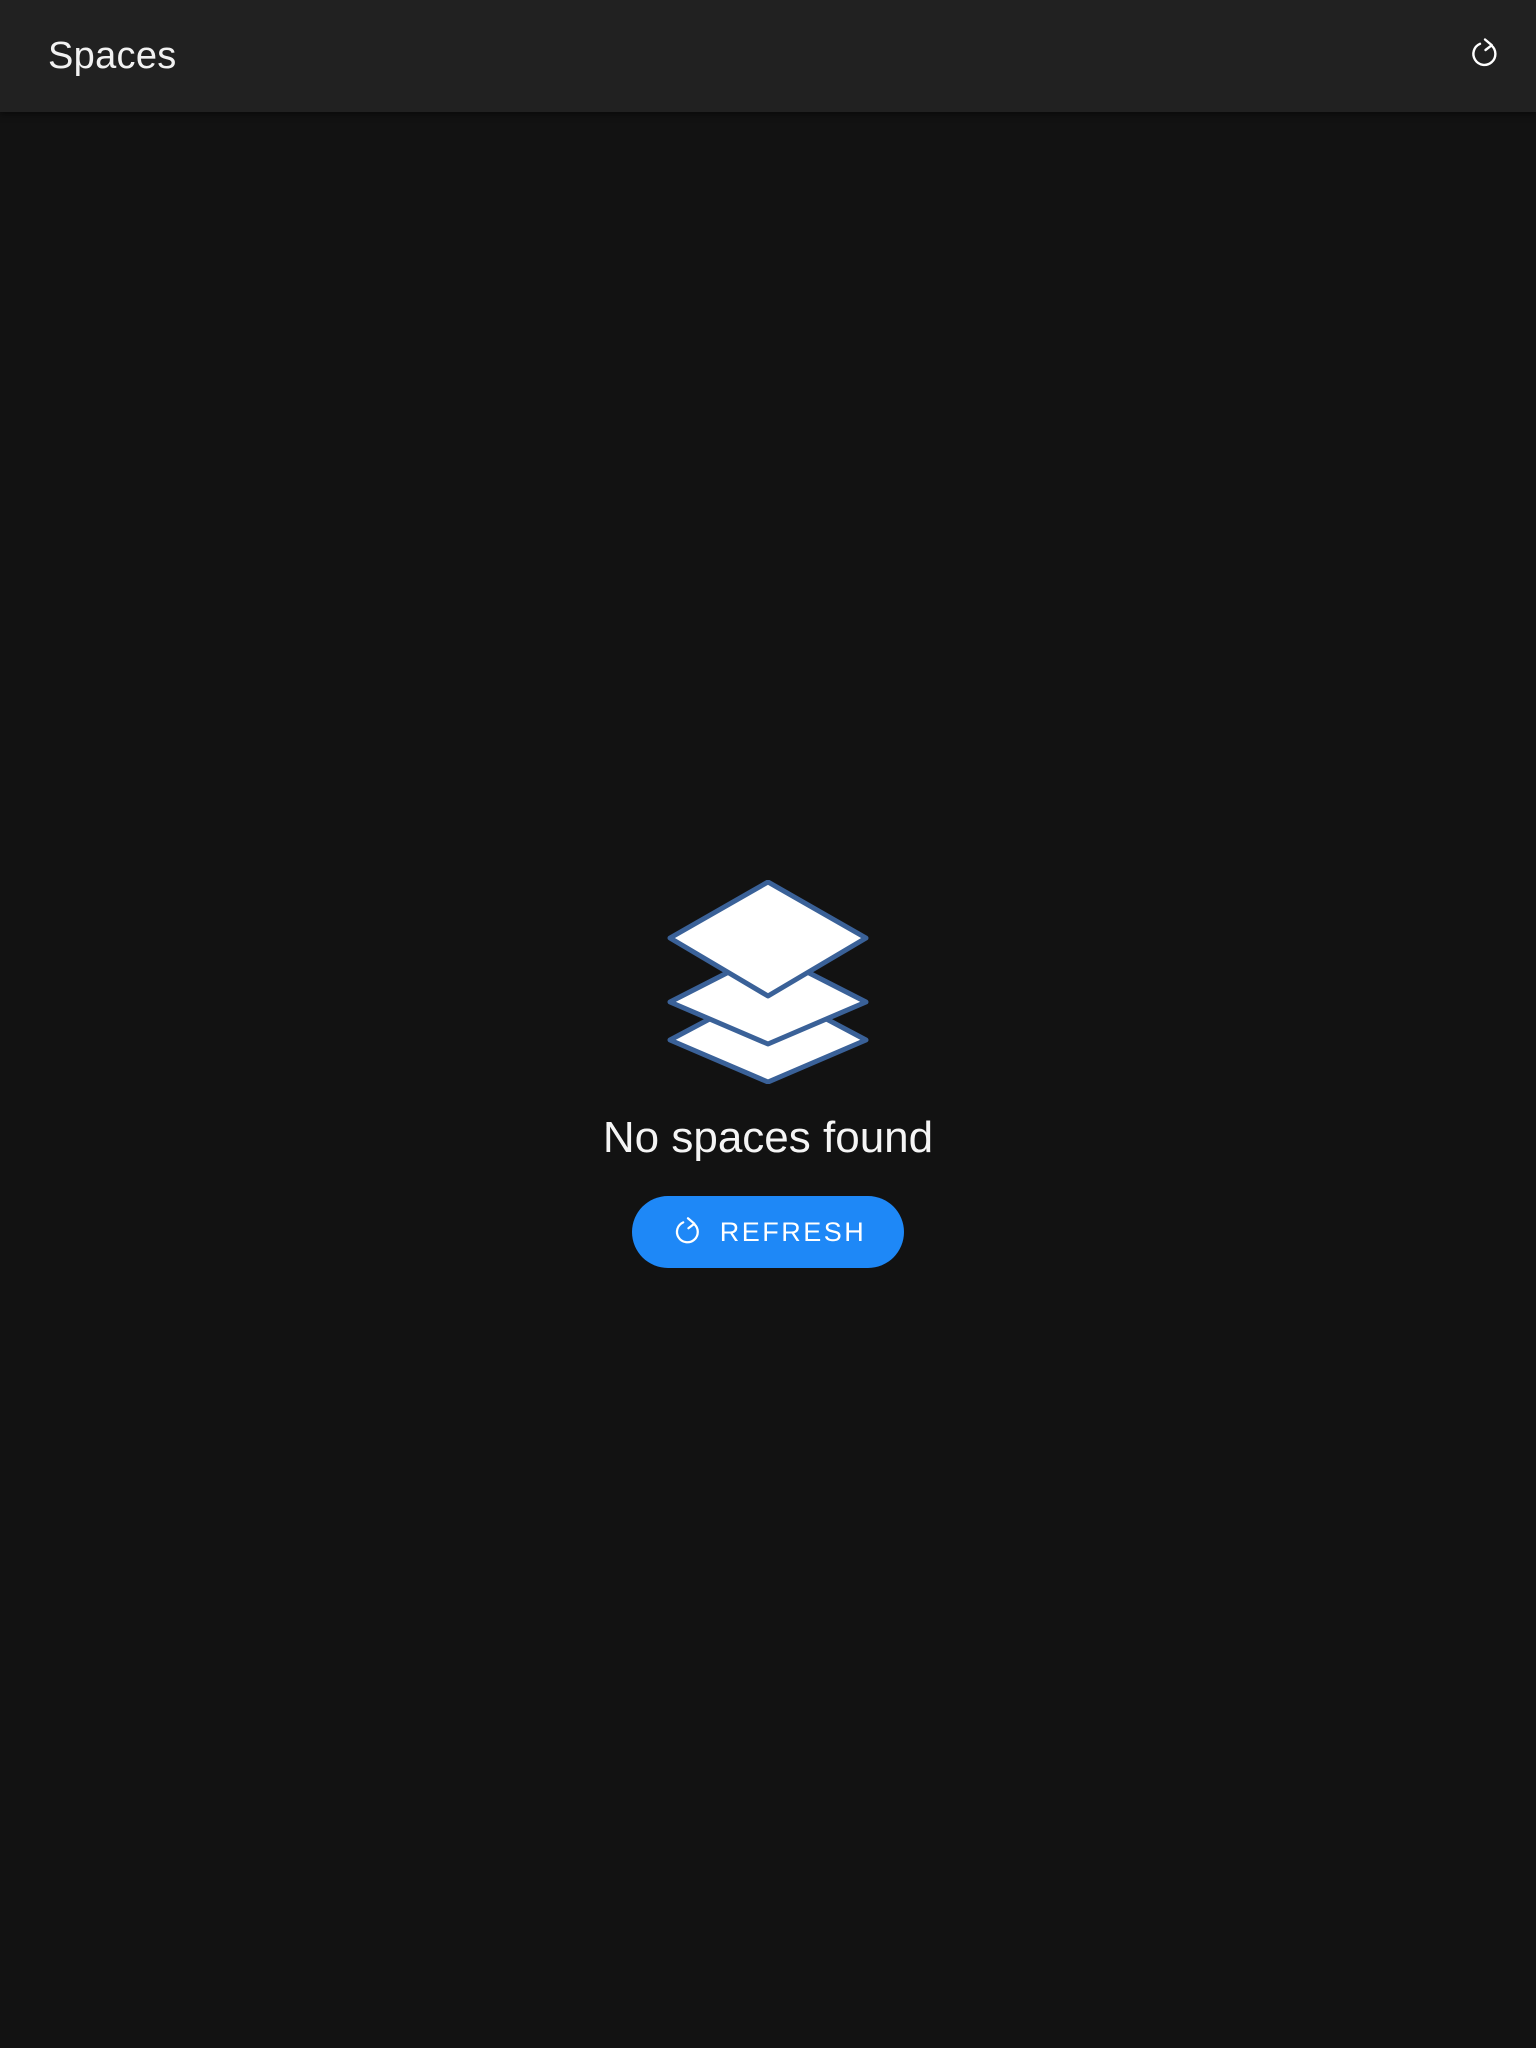 The width and height of the screenshot is (1536, 2048). What do you see at coordinates (793, 1231) in the screenshot?
I see `refresh-button-label: REFRESH` at bounding box center [793, 1231].